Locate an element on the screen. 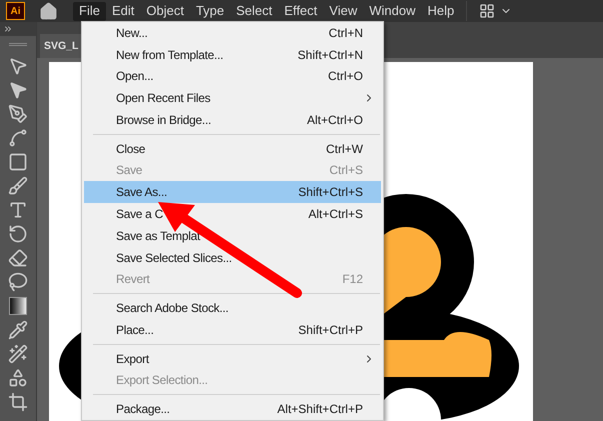 This screenshot has height=421, width=603. home-icon is located at coordinates (48, 11).